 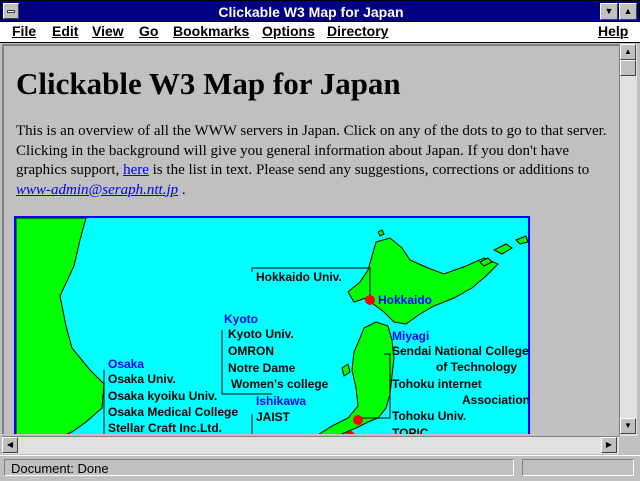 What do you see at coordinates (405, 300) in the screenshot?
I see `label-hokkaido: Hokkaido` at bounding box center [405, 300].